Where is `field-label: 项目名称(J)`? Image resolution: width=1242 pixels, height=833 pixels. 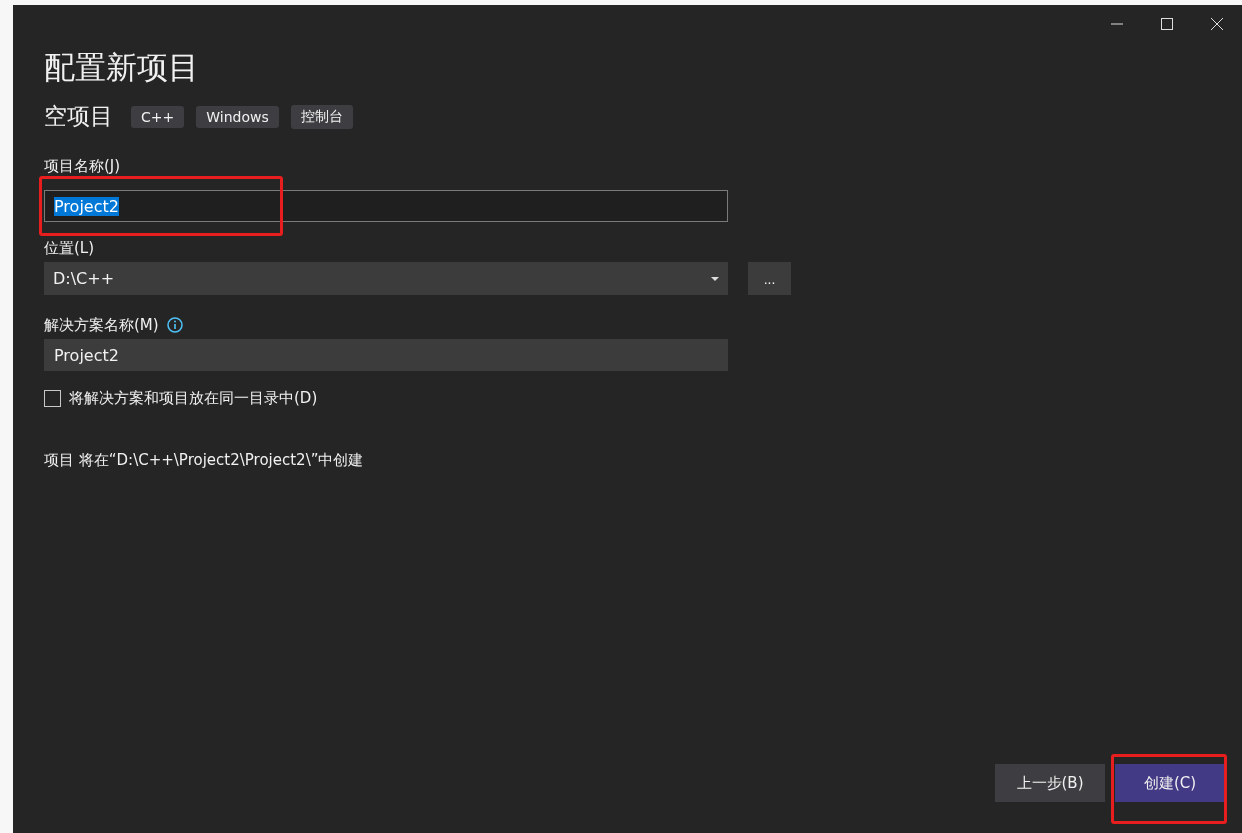
field-label: 项目名称(J) is located at coordinates (83, 166).